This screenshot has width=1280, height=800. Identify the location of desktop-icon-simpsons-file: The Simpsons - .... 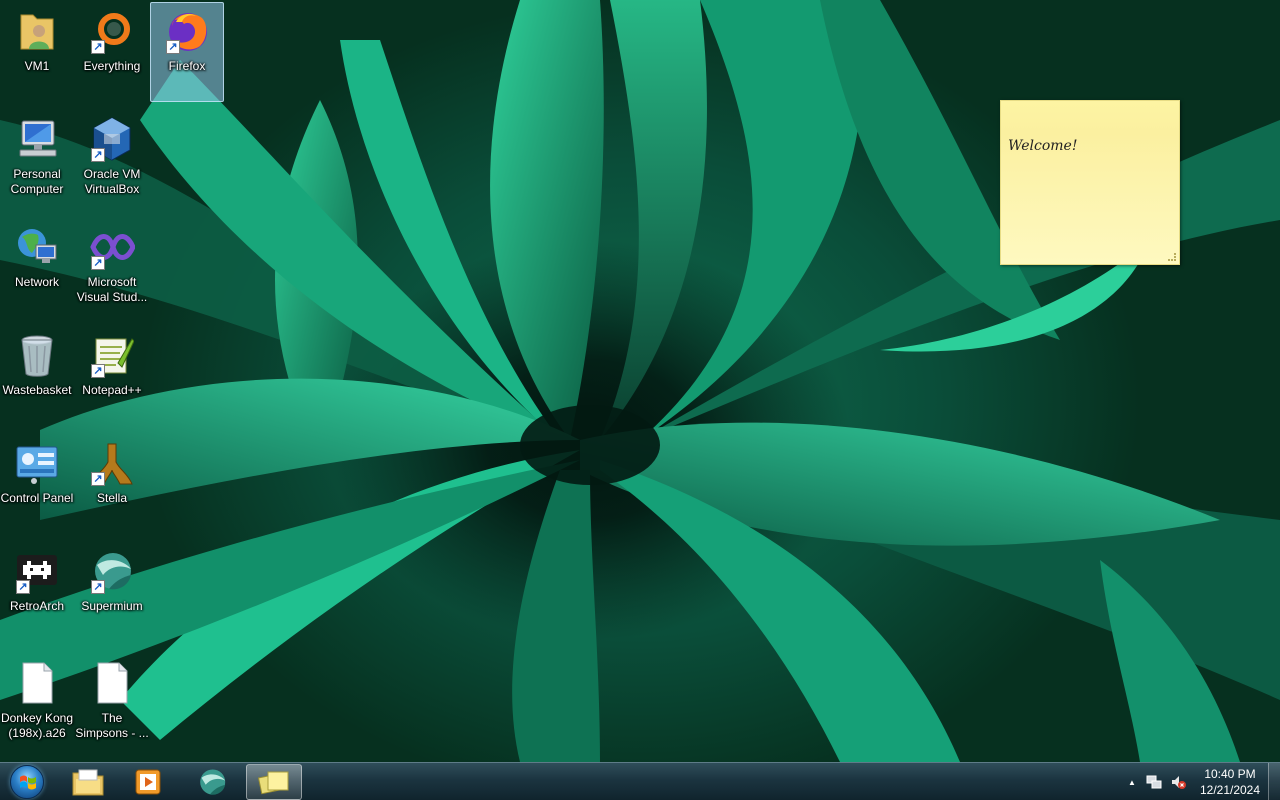
(112, 704).